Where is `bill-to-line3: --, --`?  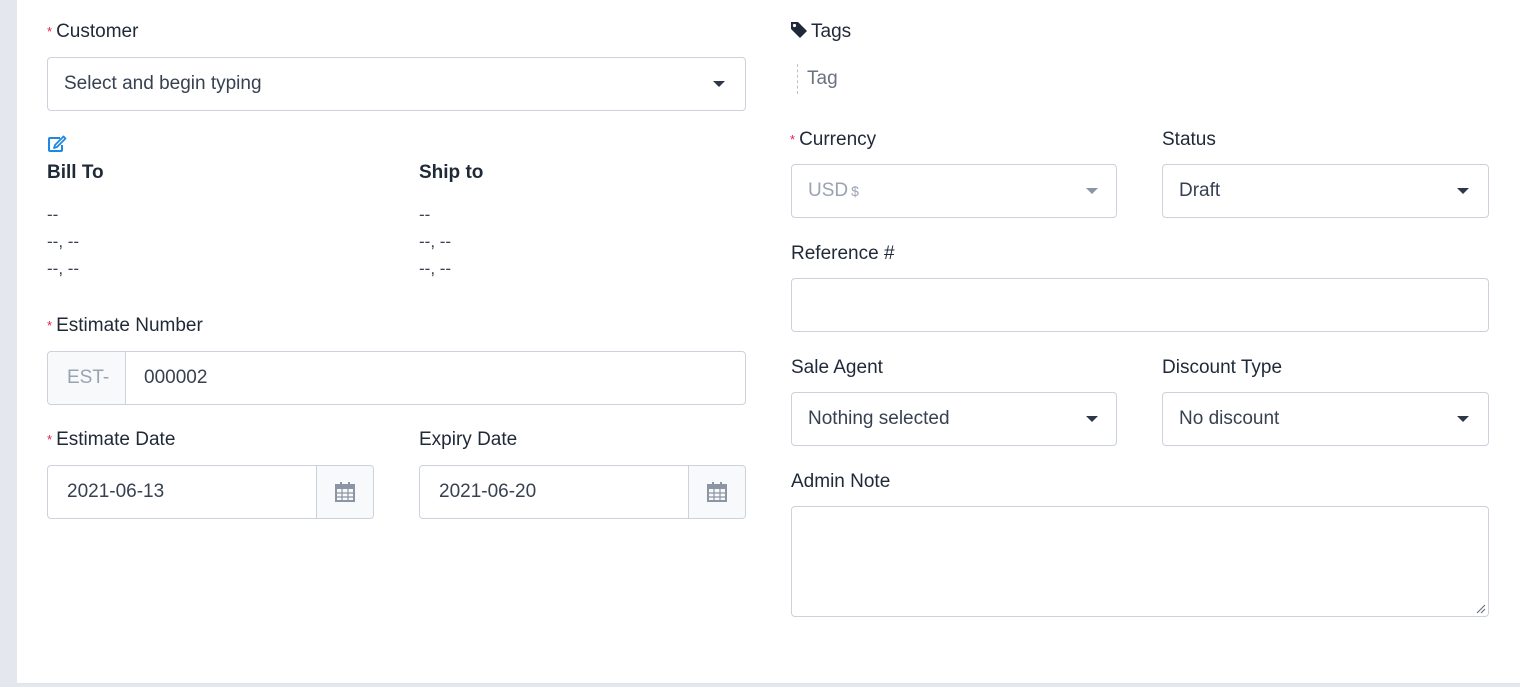 bill-to-line3: --, -- is located at coordinates (63, 268).